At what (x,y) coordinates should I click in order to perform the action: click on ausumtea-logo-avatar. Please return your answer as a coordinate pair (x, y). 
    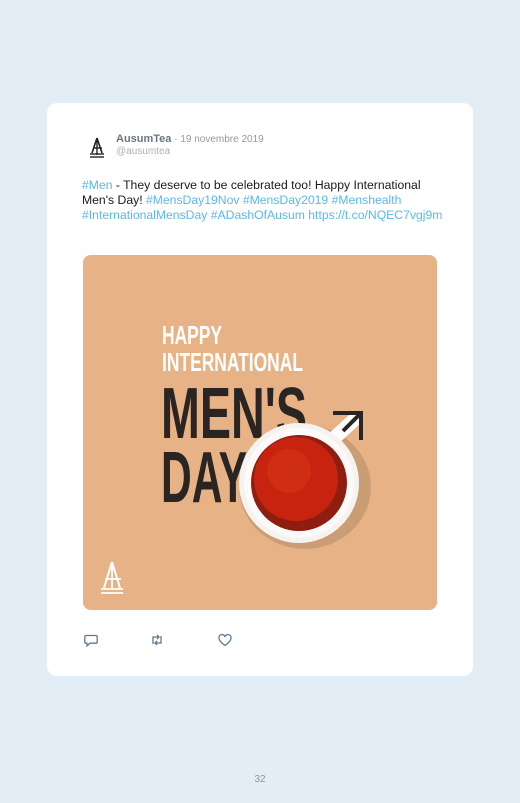
    Looking at the image, I should click on (97, 147).